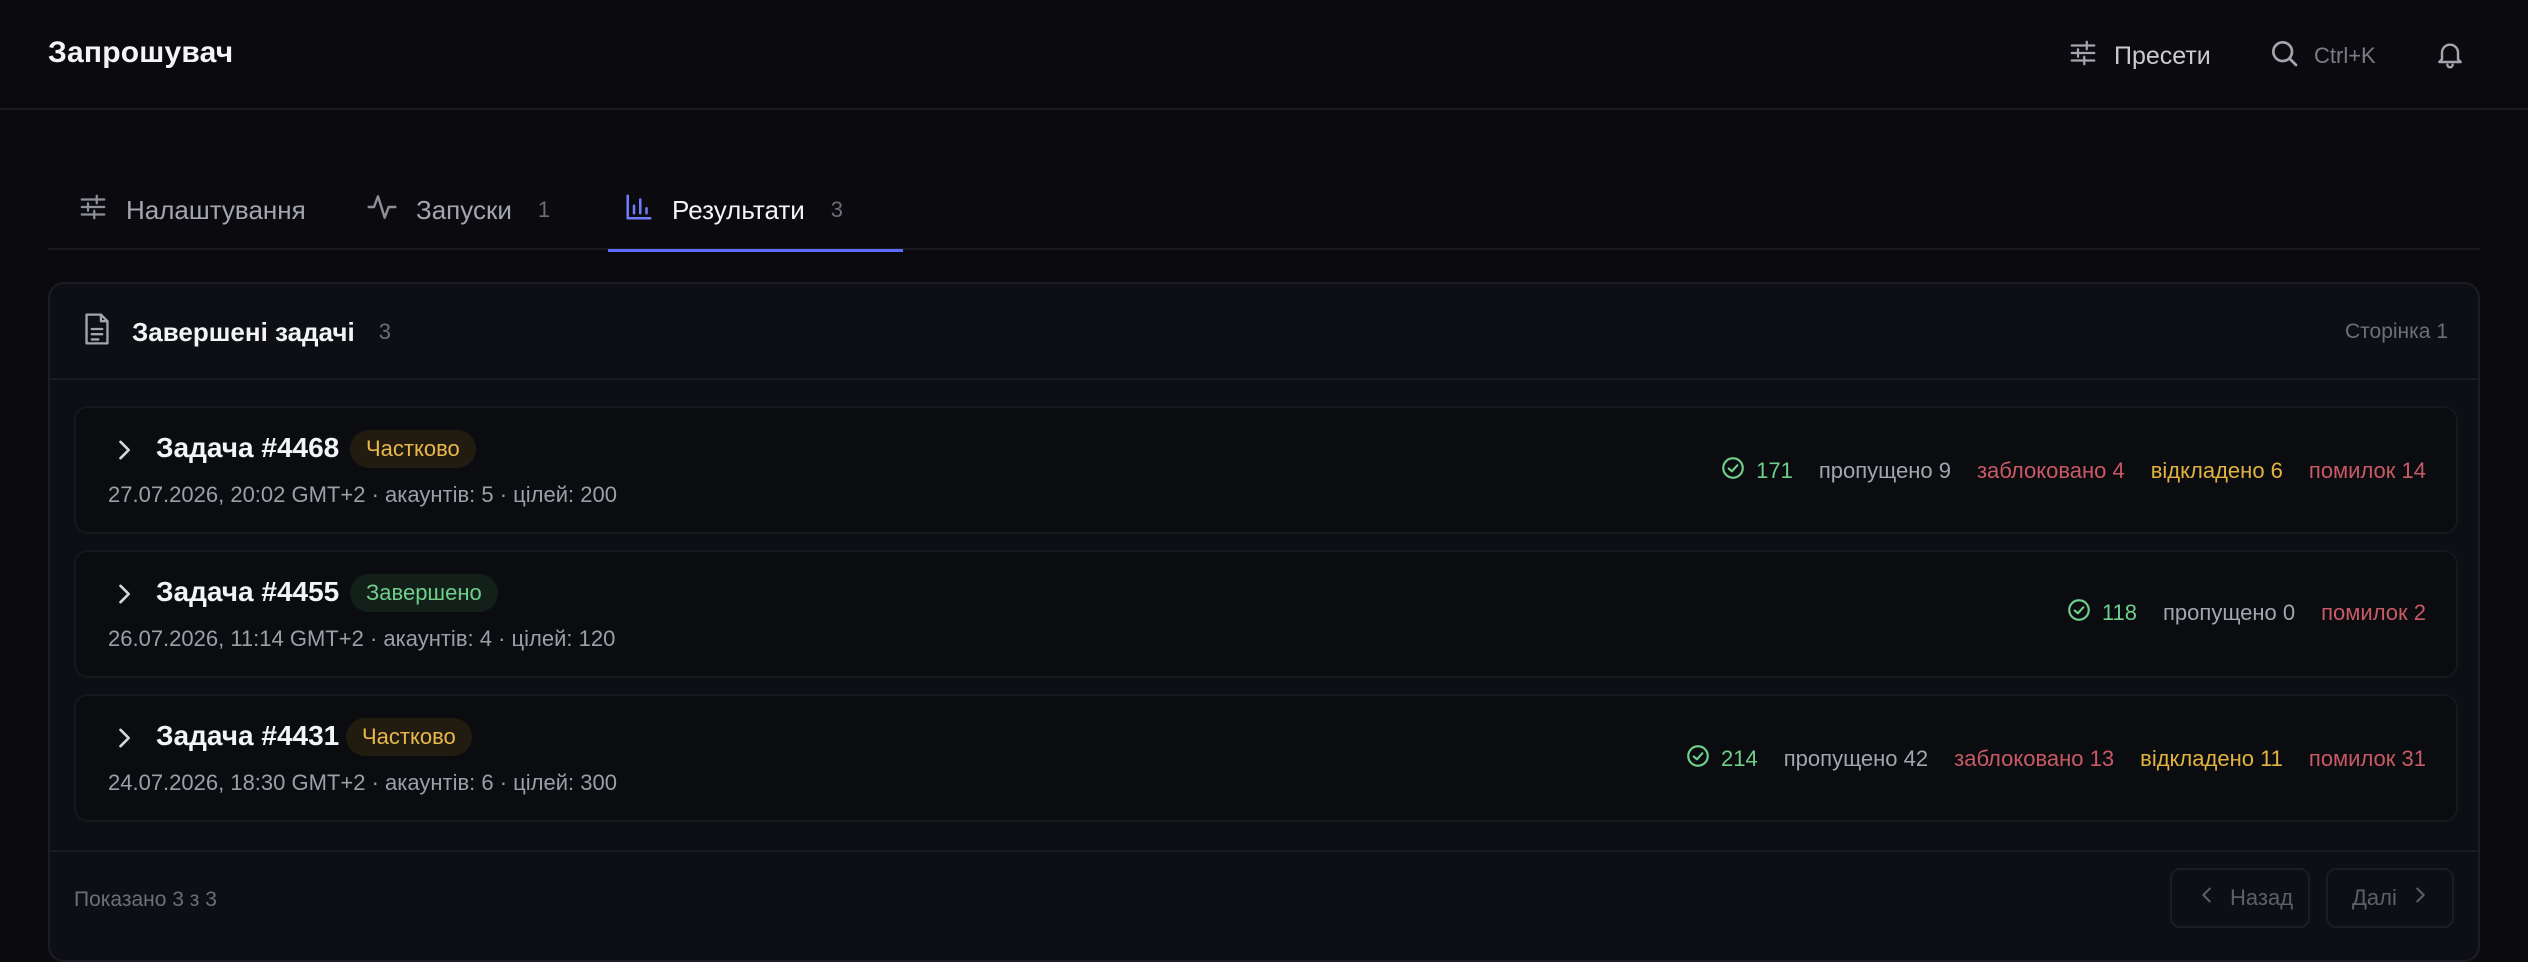  I want to click on tab-count: 3, so click(837, 209).